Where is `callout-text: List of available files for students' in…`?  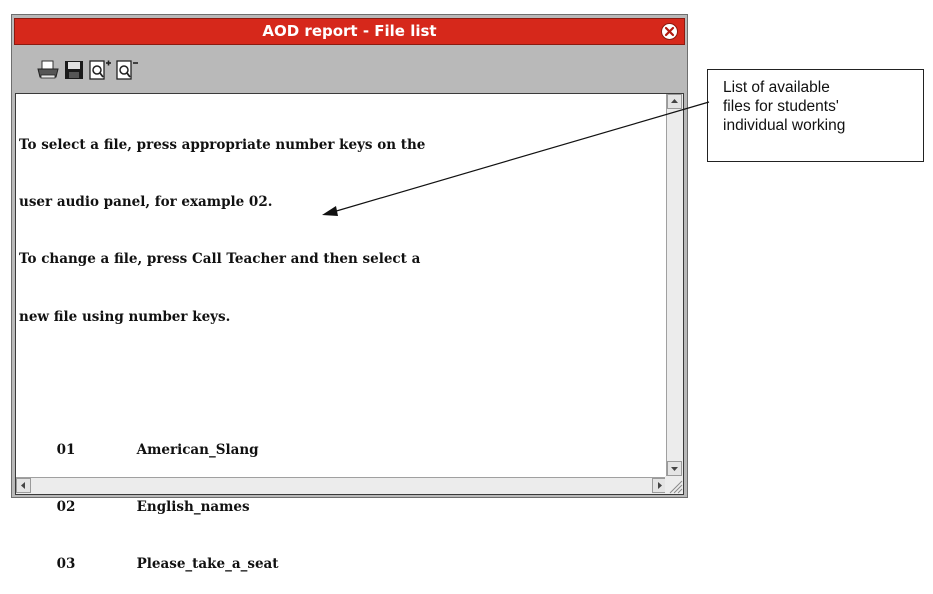 callout-text: List of available files for students' in… is located at coordinates (784, 106).